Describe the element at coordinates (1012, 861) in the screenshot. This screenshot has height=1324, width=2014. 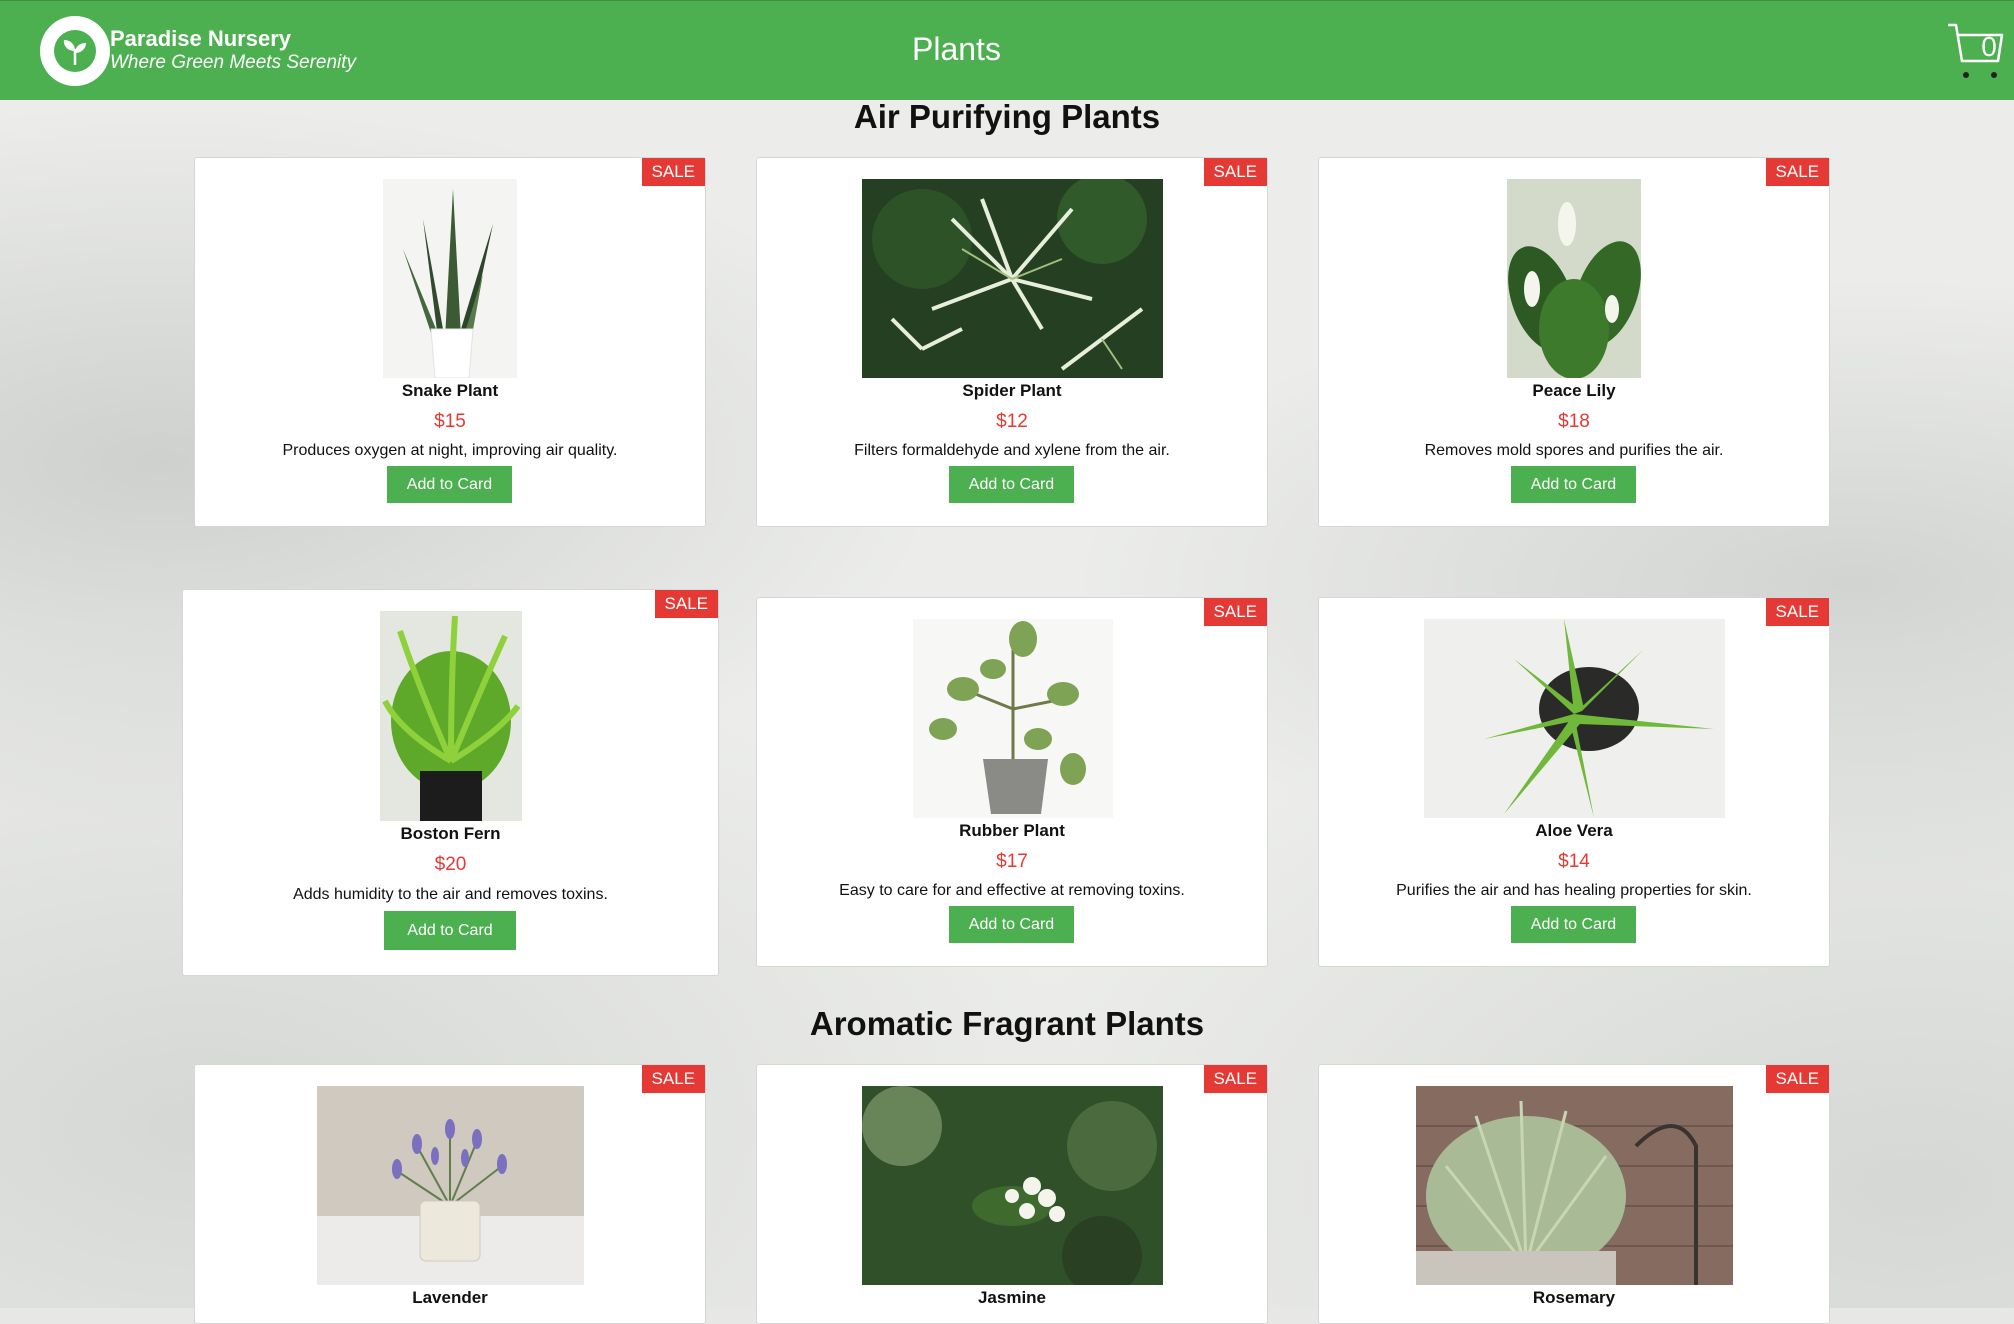
I see `product-price: $17` at that location.